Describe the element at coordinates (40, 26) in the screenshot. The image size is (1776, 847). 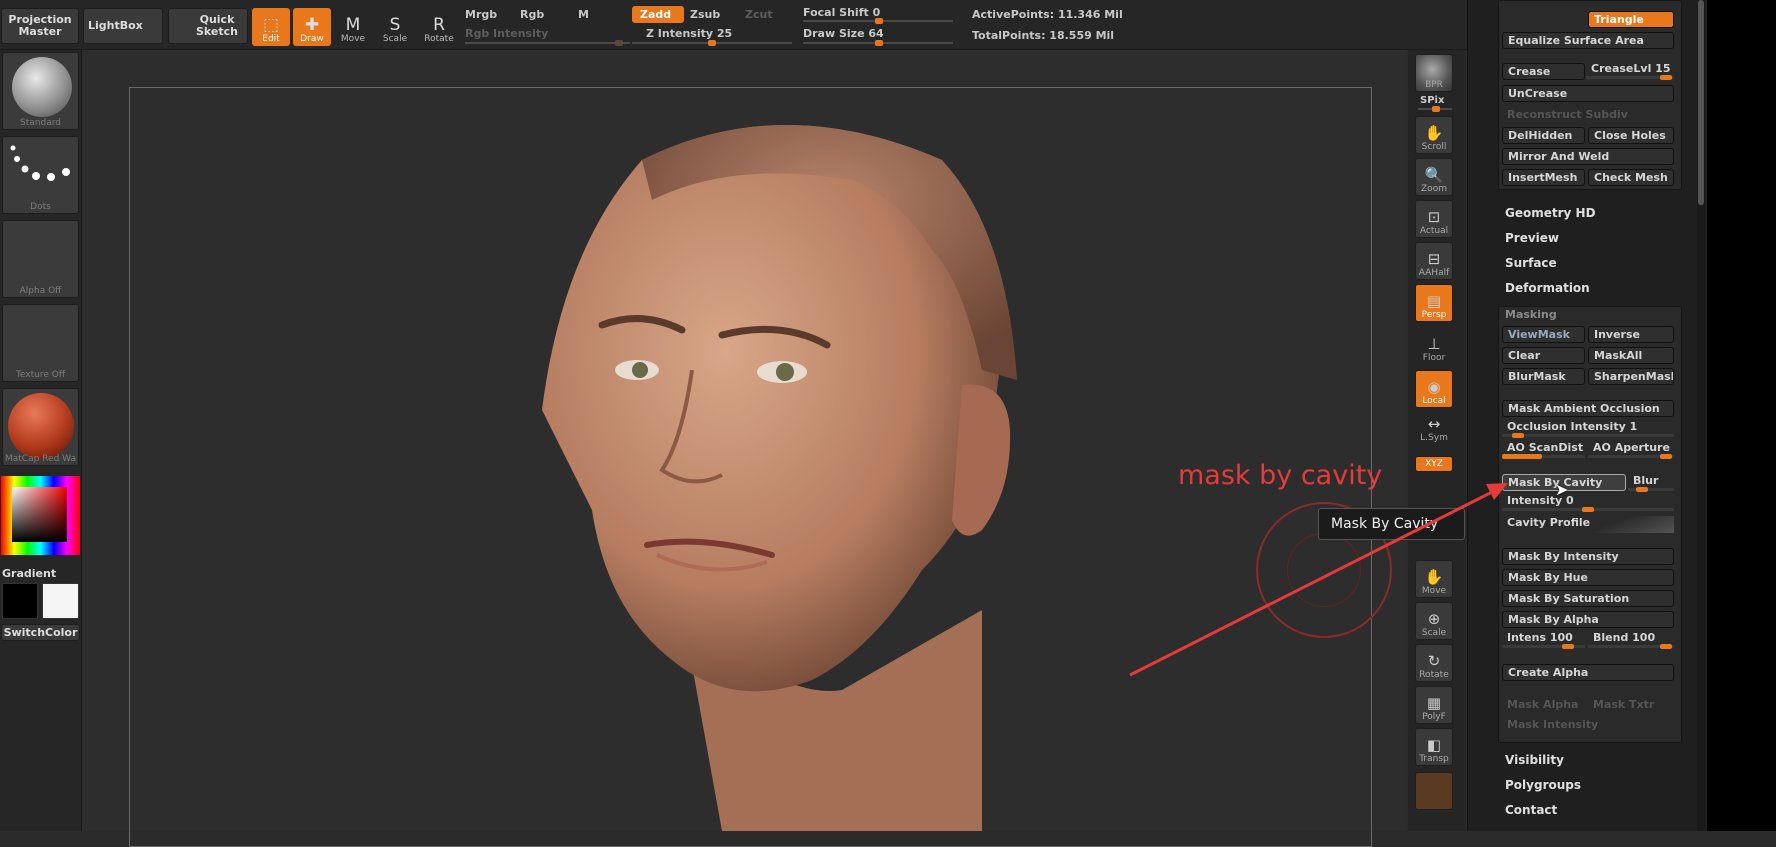
I see `projection-master-button: Projection Master` at that location.